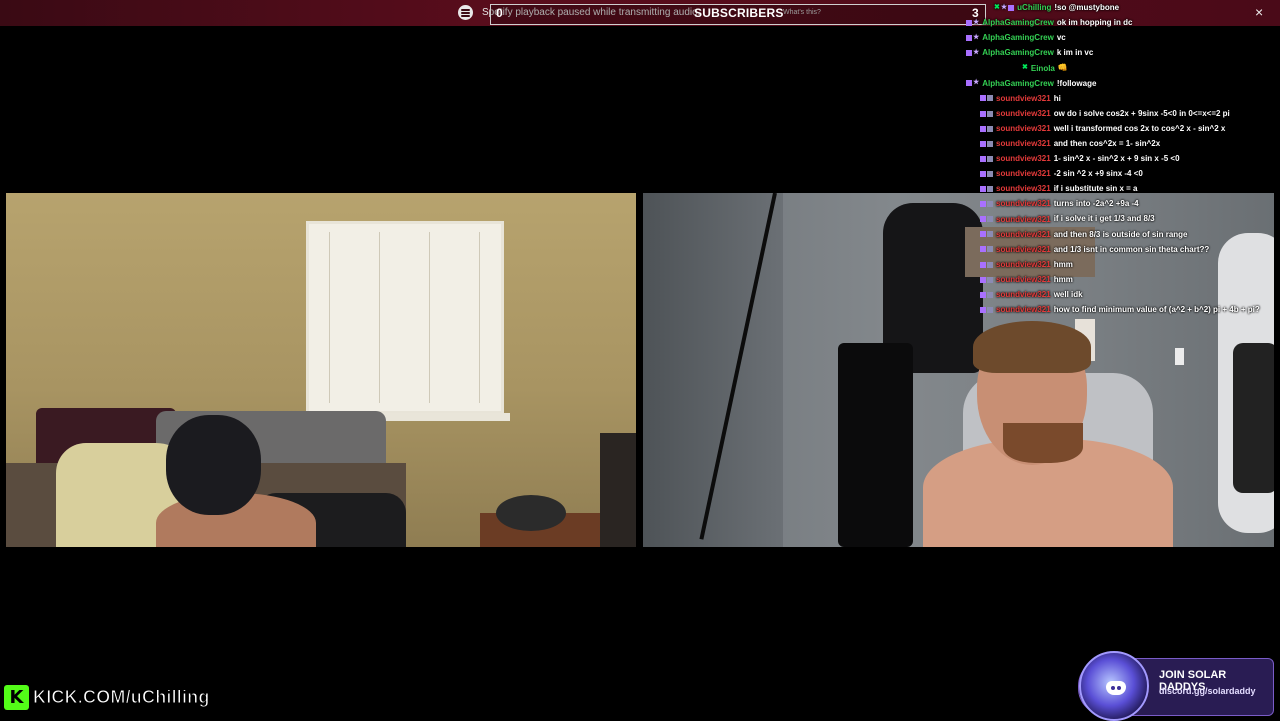 This screenshot has width=1280, height=721. I want to click on discord-promo: JOIN SOLAR DADDYS discord.gg/solardaddy, so click(1176, 686).